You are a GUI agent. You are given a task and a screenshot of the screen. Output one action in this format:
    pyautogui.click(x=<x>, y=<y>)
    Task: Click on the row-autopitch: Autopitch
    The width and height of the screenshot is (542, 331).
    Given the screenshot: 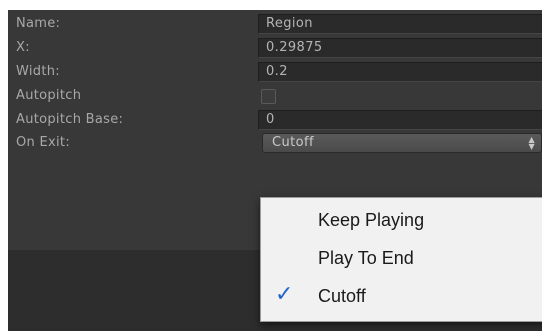 What is the action you would take?
    pyautogui.click(x=275, y=96)
    